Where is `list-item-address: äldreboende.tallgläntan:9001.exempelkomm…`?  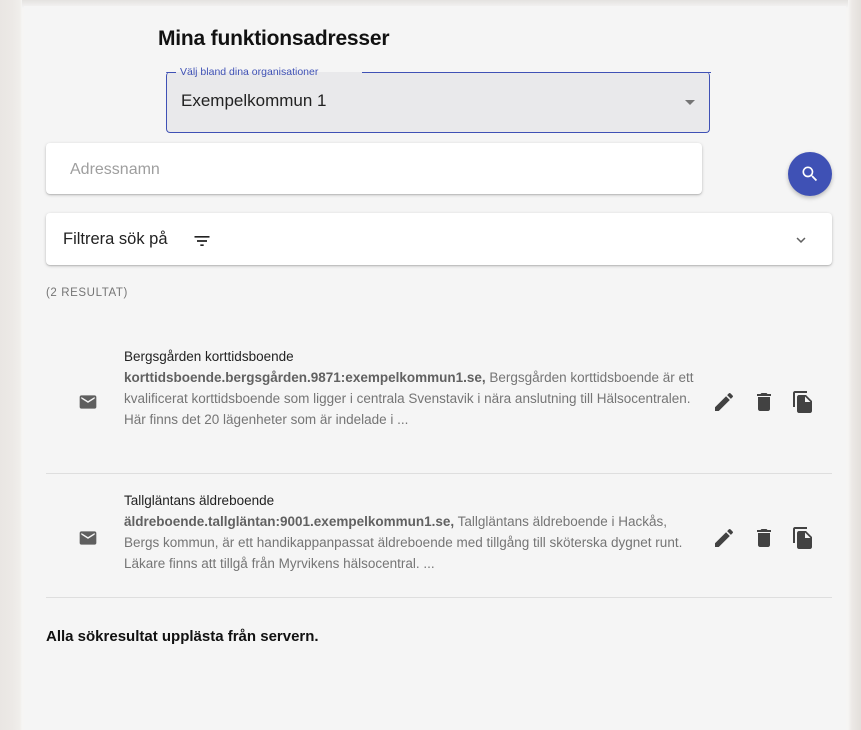 list-item-address: äldreboende.tallgläntan:9001.exempelkomm… is located at coordinates (289, 521).